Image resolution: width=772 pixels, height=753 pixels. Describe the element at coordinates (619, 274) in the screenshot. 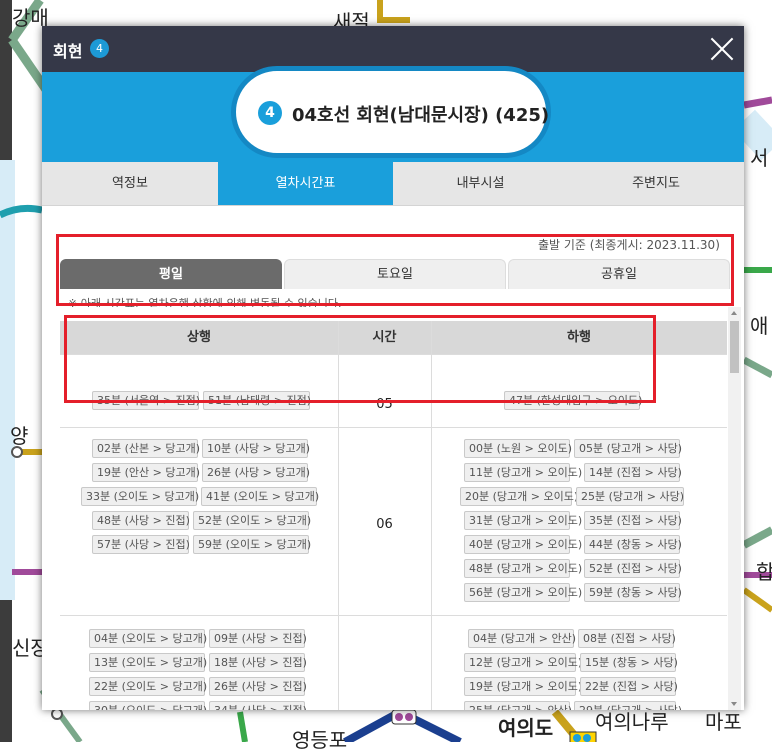

I see `tab-holiday: 공휴일` at that location.